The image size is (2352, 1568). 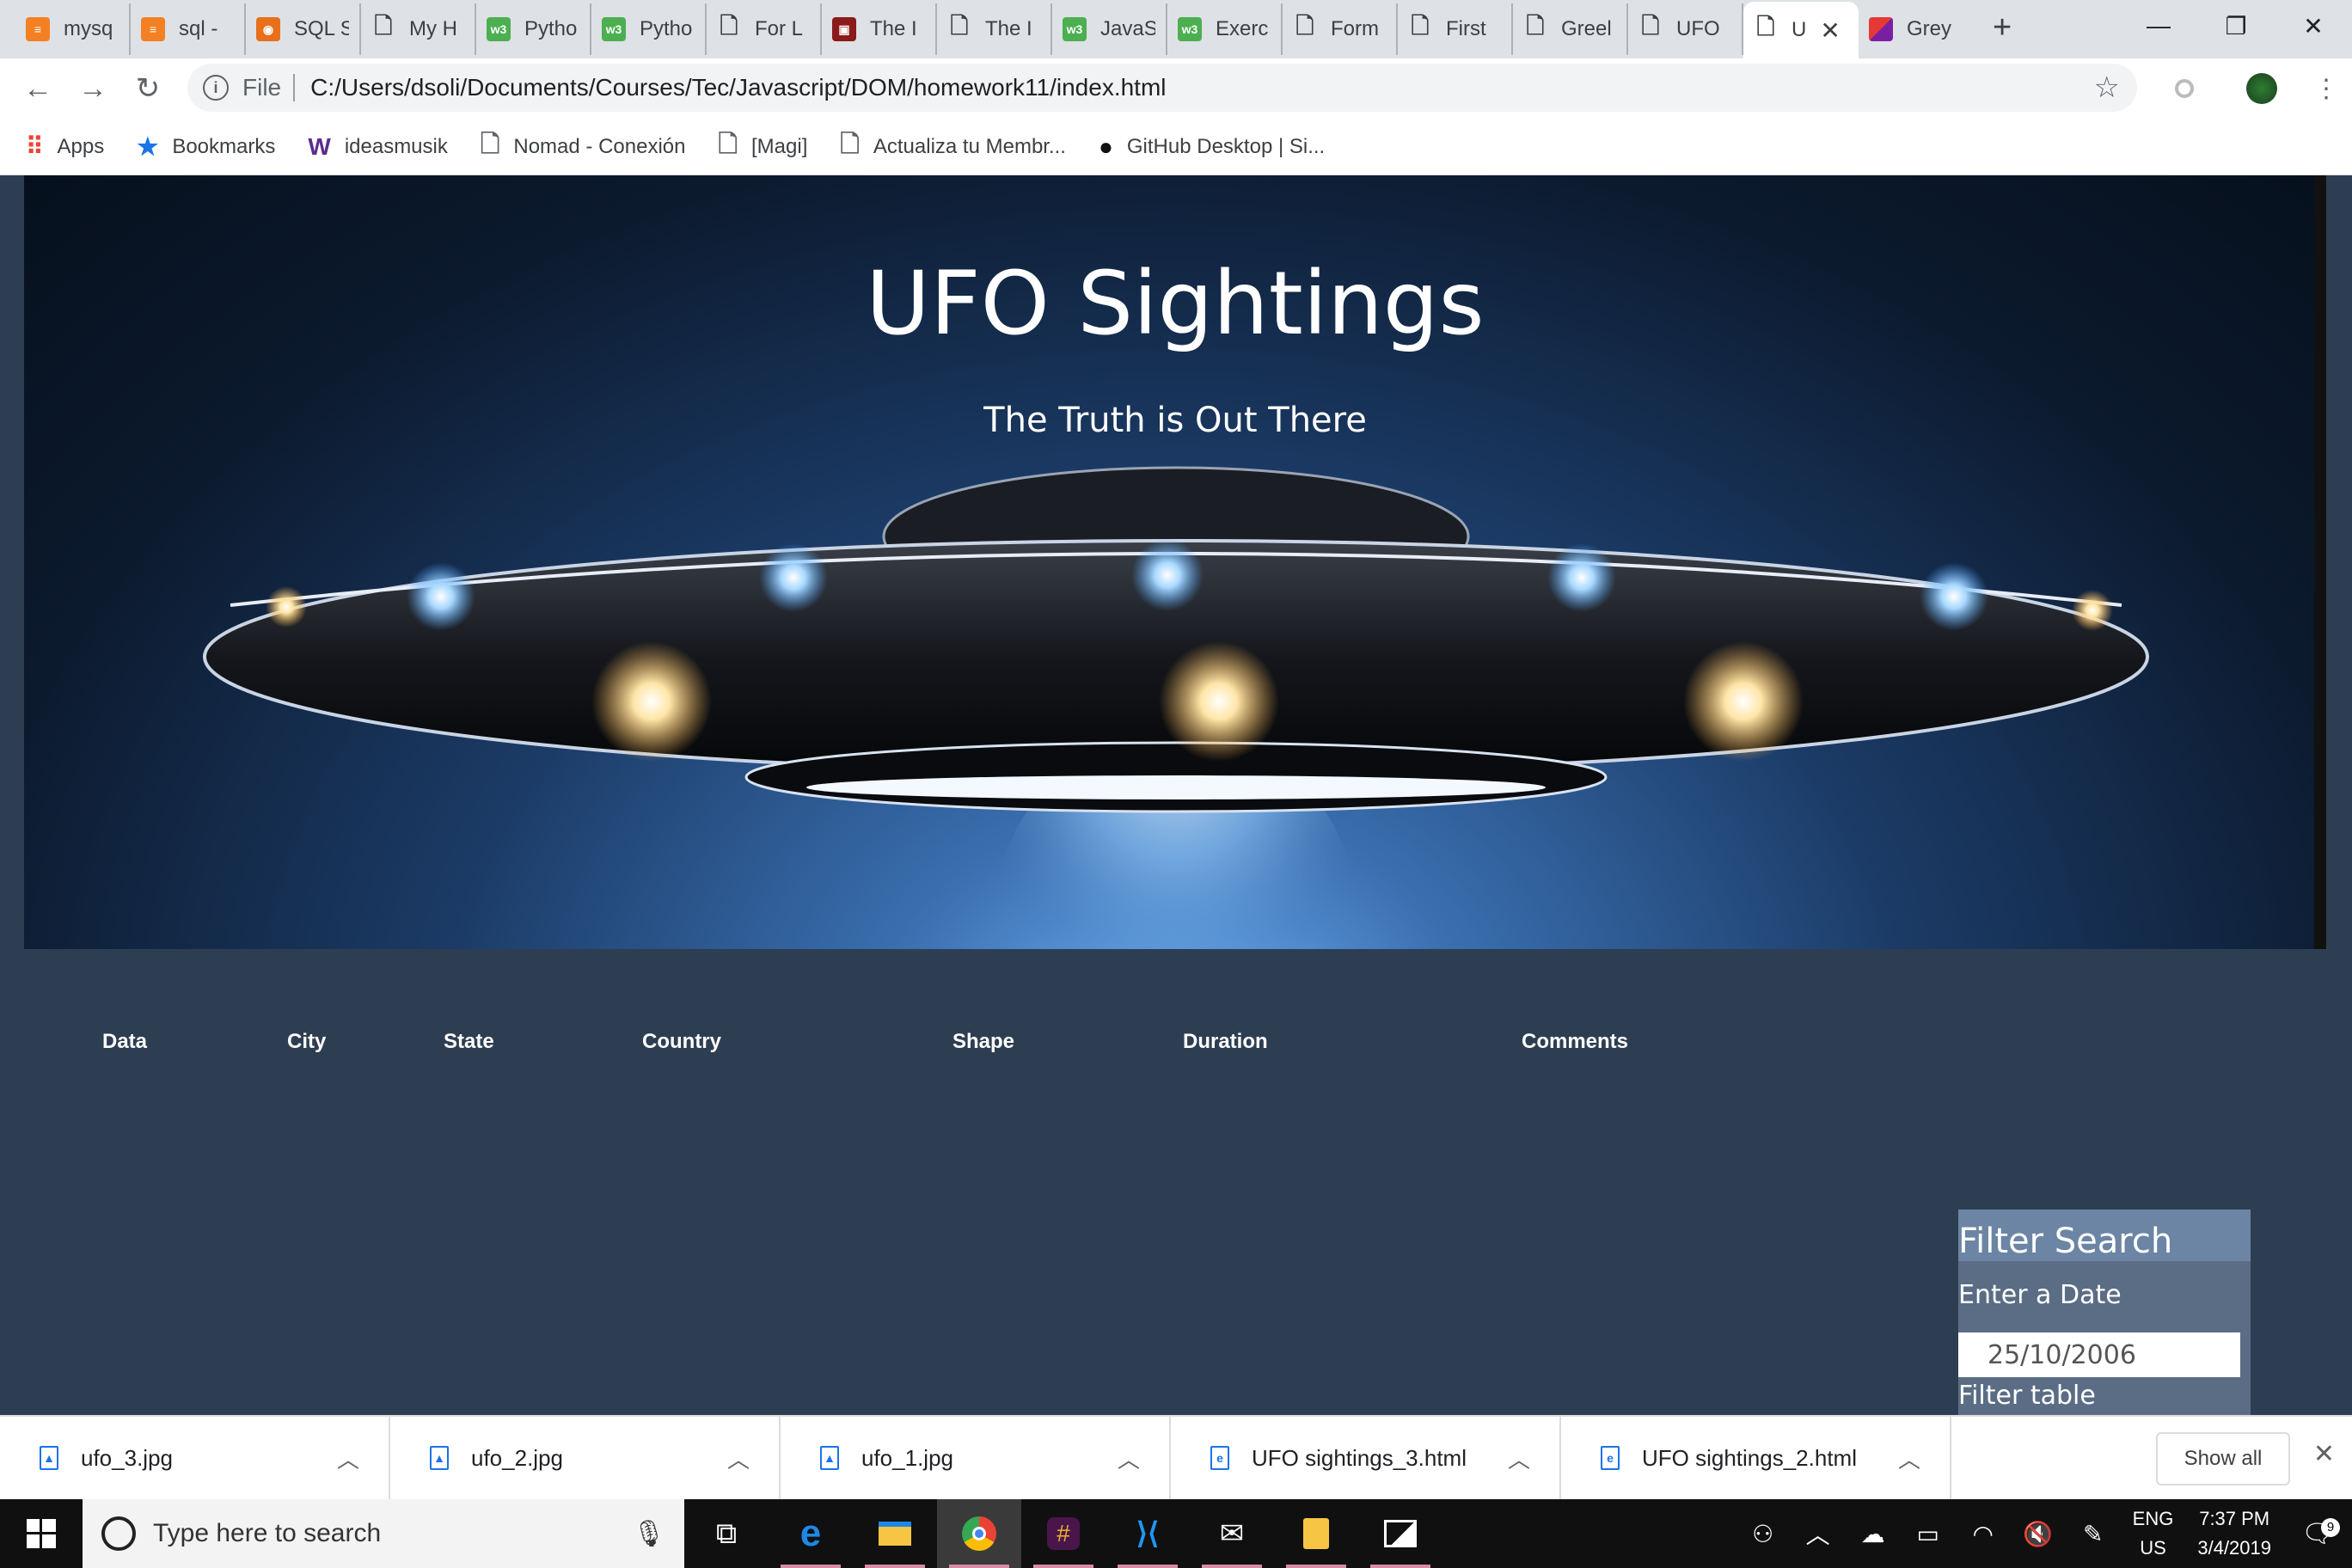 I want to click on header-duration: Duration, so click(x=1225, y=1041).